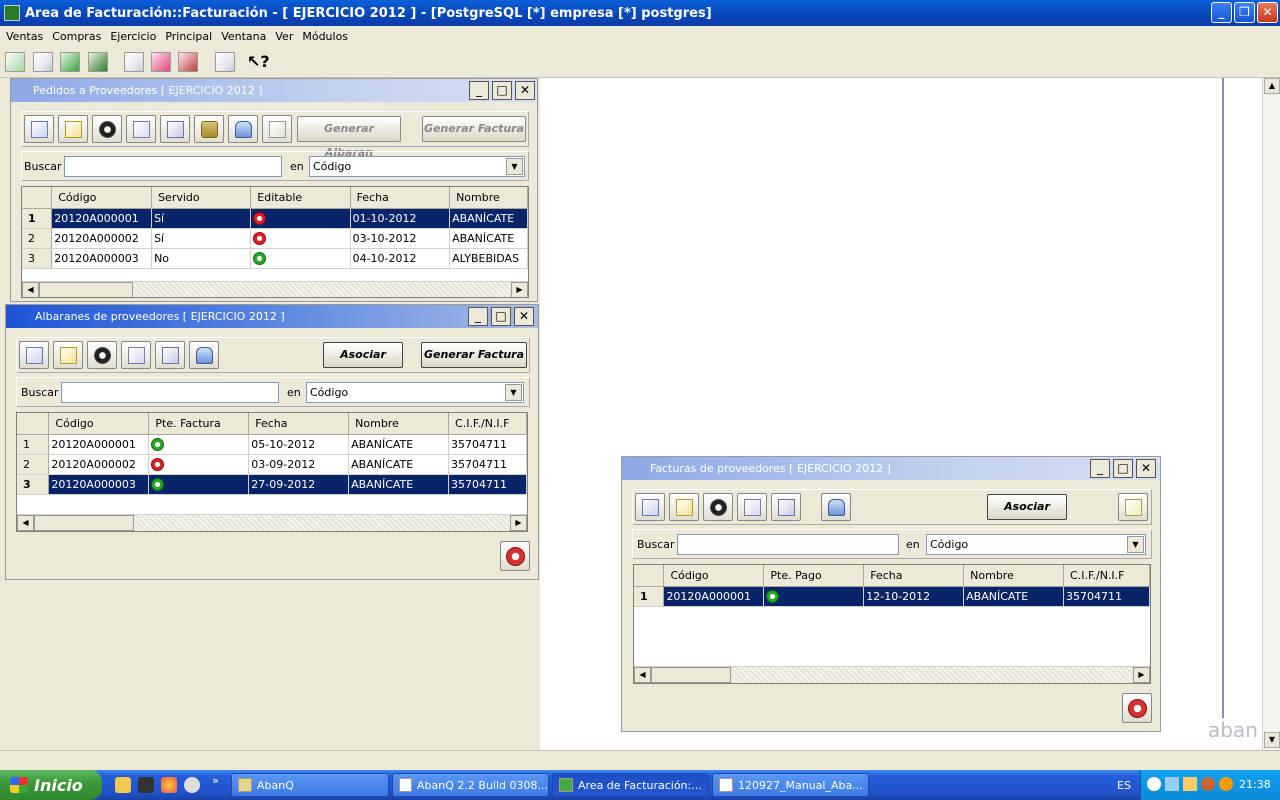  What do you see at coordinates (102, 355) in the screenshot?
I see `delete-record-button` at bounding box center [102, 355].